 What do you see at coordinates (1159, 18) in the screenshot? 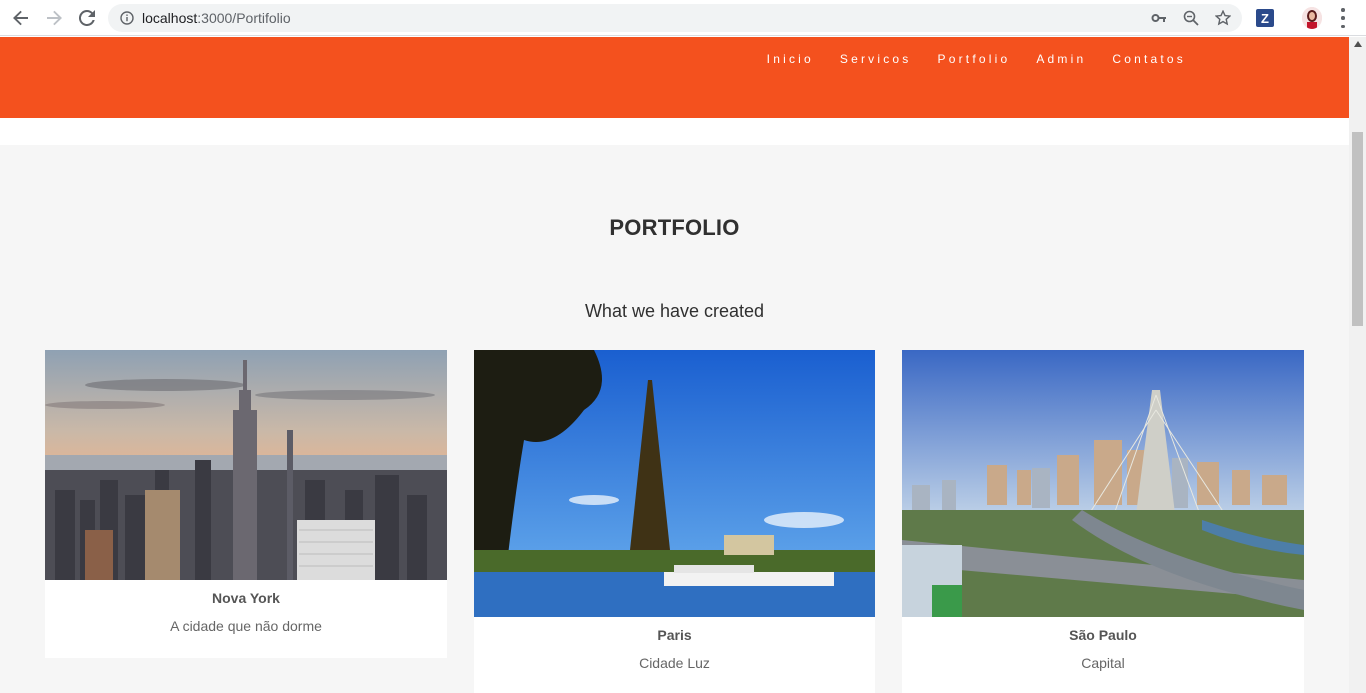
I see `key-icon` at bounding box center [1159, 18].